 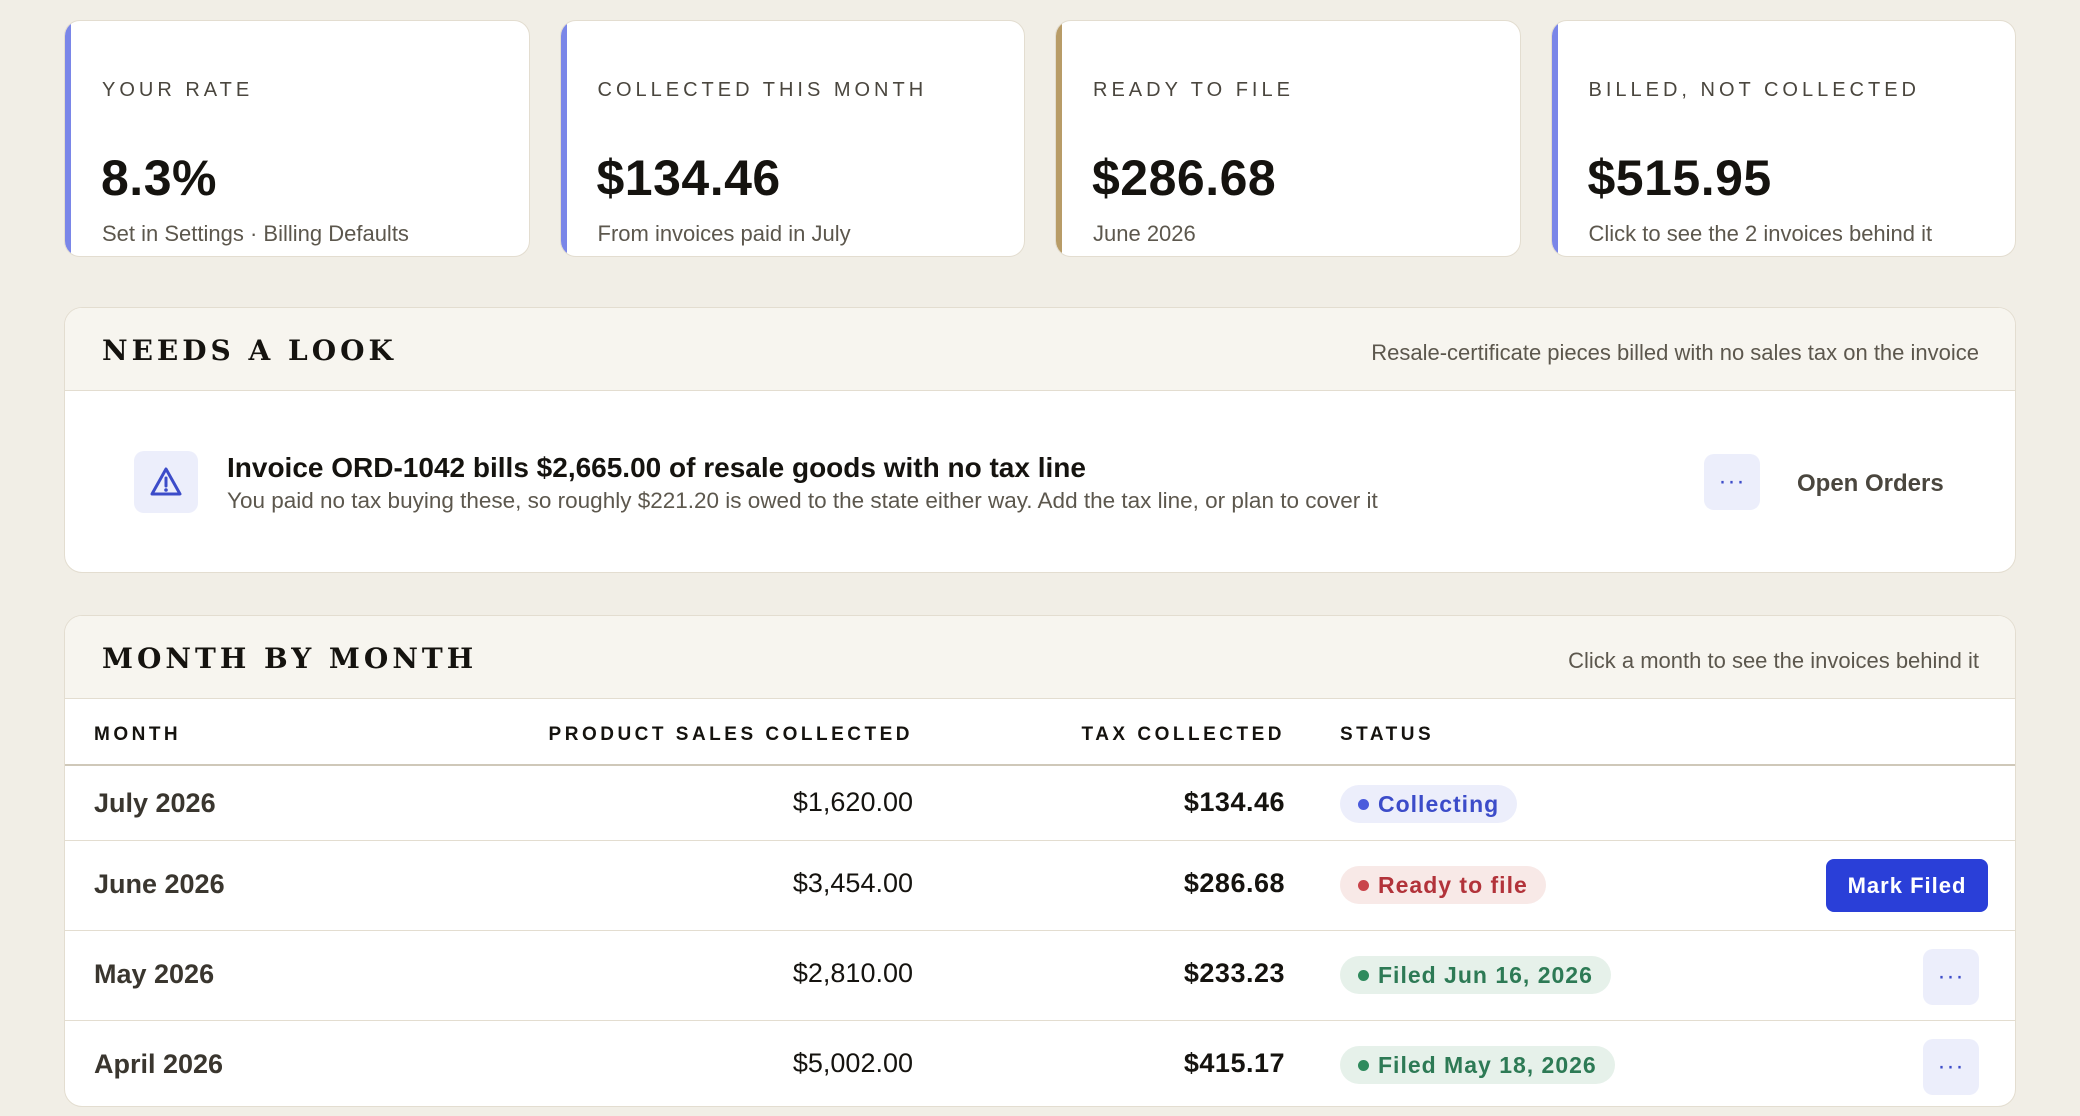 What do you see at coordinates (688, 178) in the screenshot?
I see `card-value: $134.46` at bounding box center [688, 178].